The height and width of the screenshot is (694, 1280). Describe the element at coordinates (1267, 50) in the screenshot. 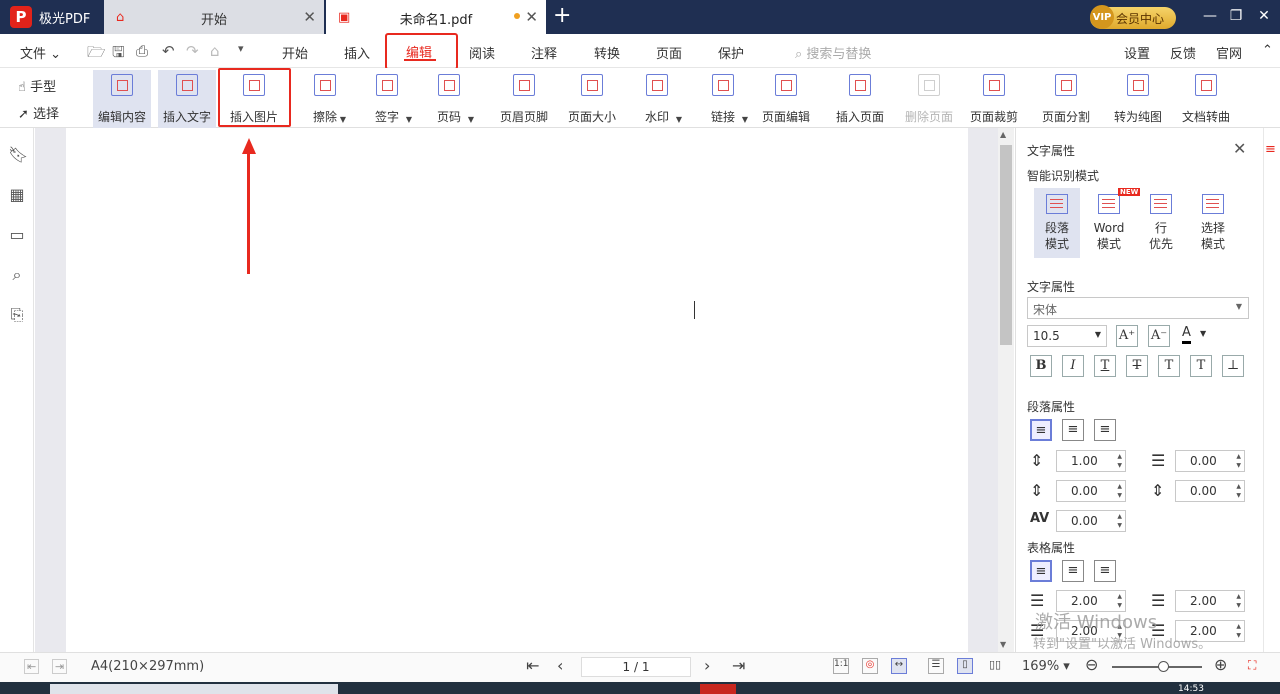

I see `collapse-ribbon-icon: ⌃` at that location.